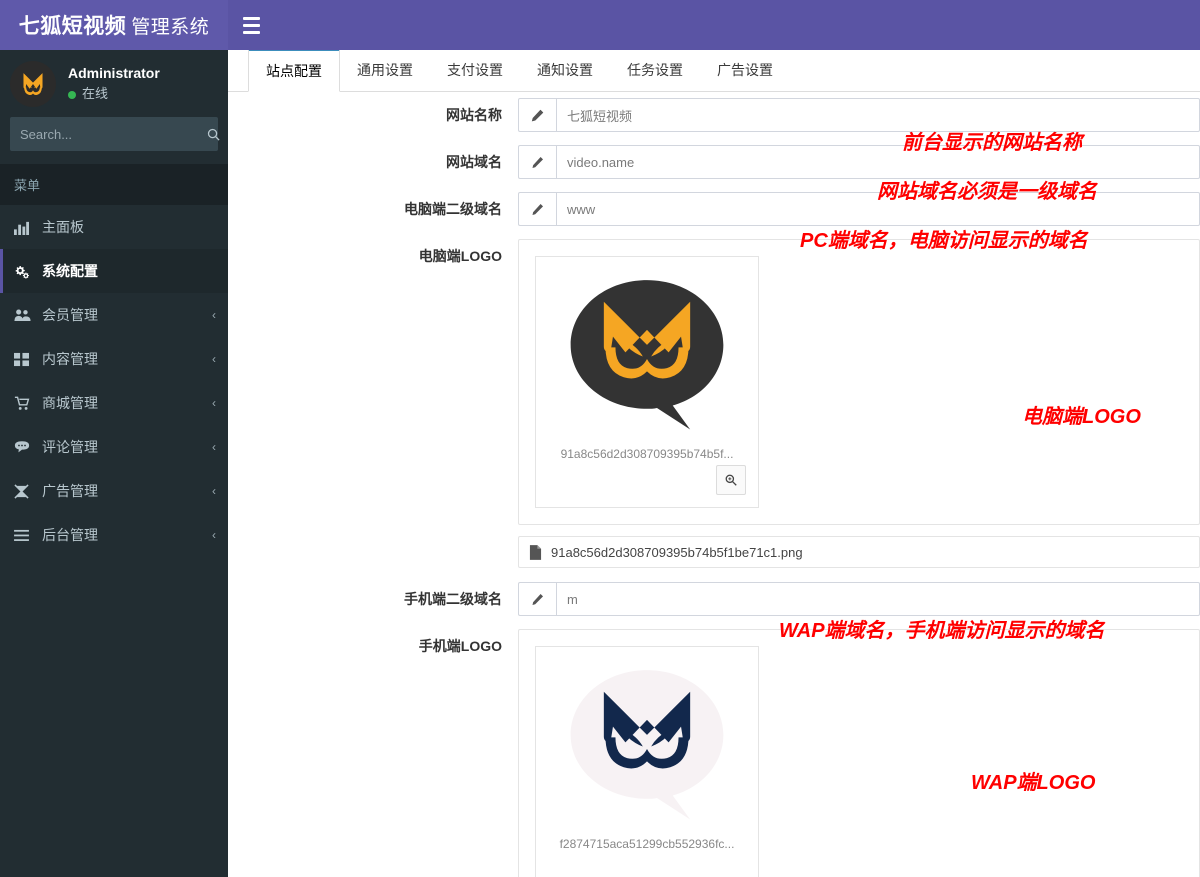 The height and width of the screenshot is (877, 1200). Describe the element at coordinates (565, 70) in the screenshot. I see `tab-notification-settings: 通知设置` at that location.